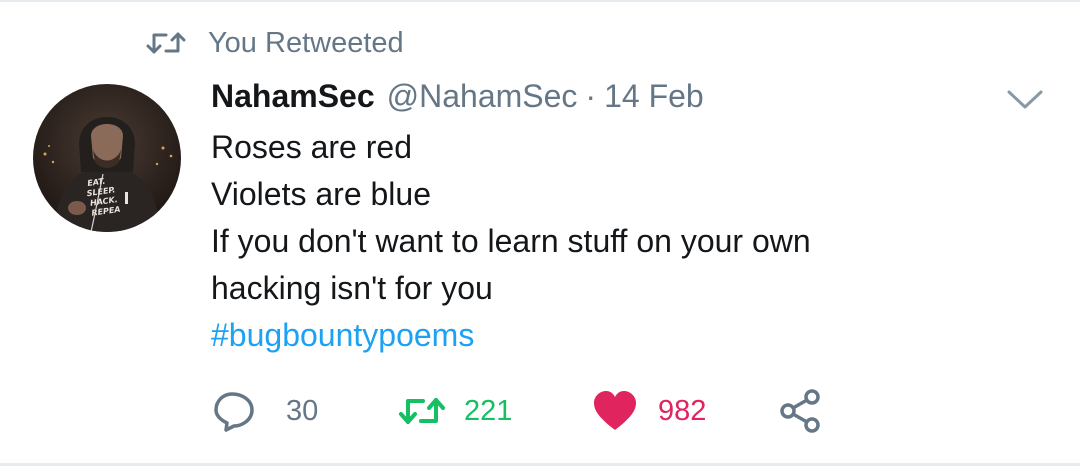  Describe the element at coordinates (455, 411) in the screenshot. I see `retweet-button: 221` at that location.